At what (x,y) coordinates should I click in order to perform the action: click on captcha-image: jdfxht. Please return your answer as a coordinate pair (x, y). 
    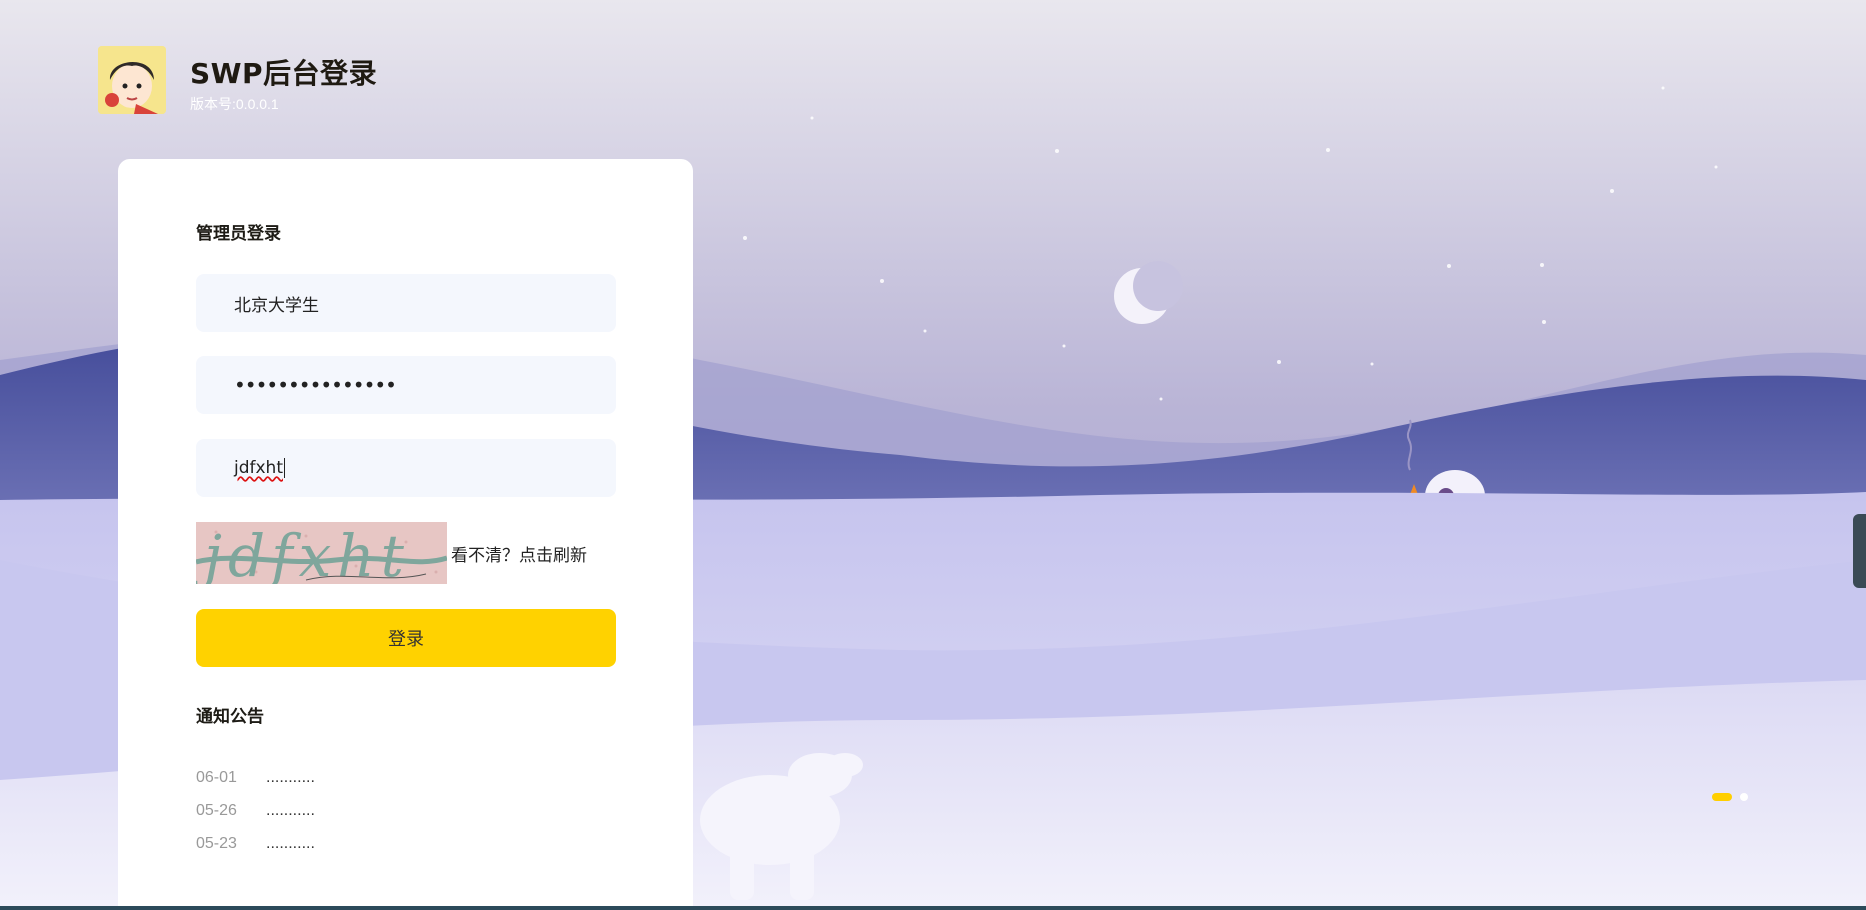
    Looking at the image, I should click on (321, 553).